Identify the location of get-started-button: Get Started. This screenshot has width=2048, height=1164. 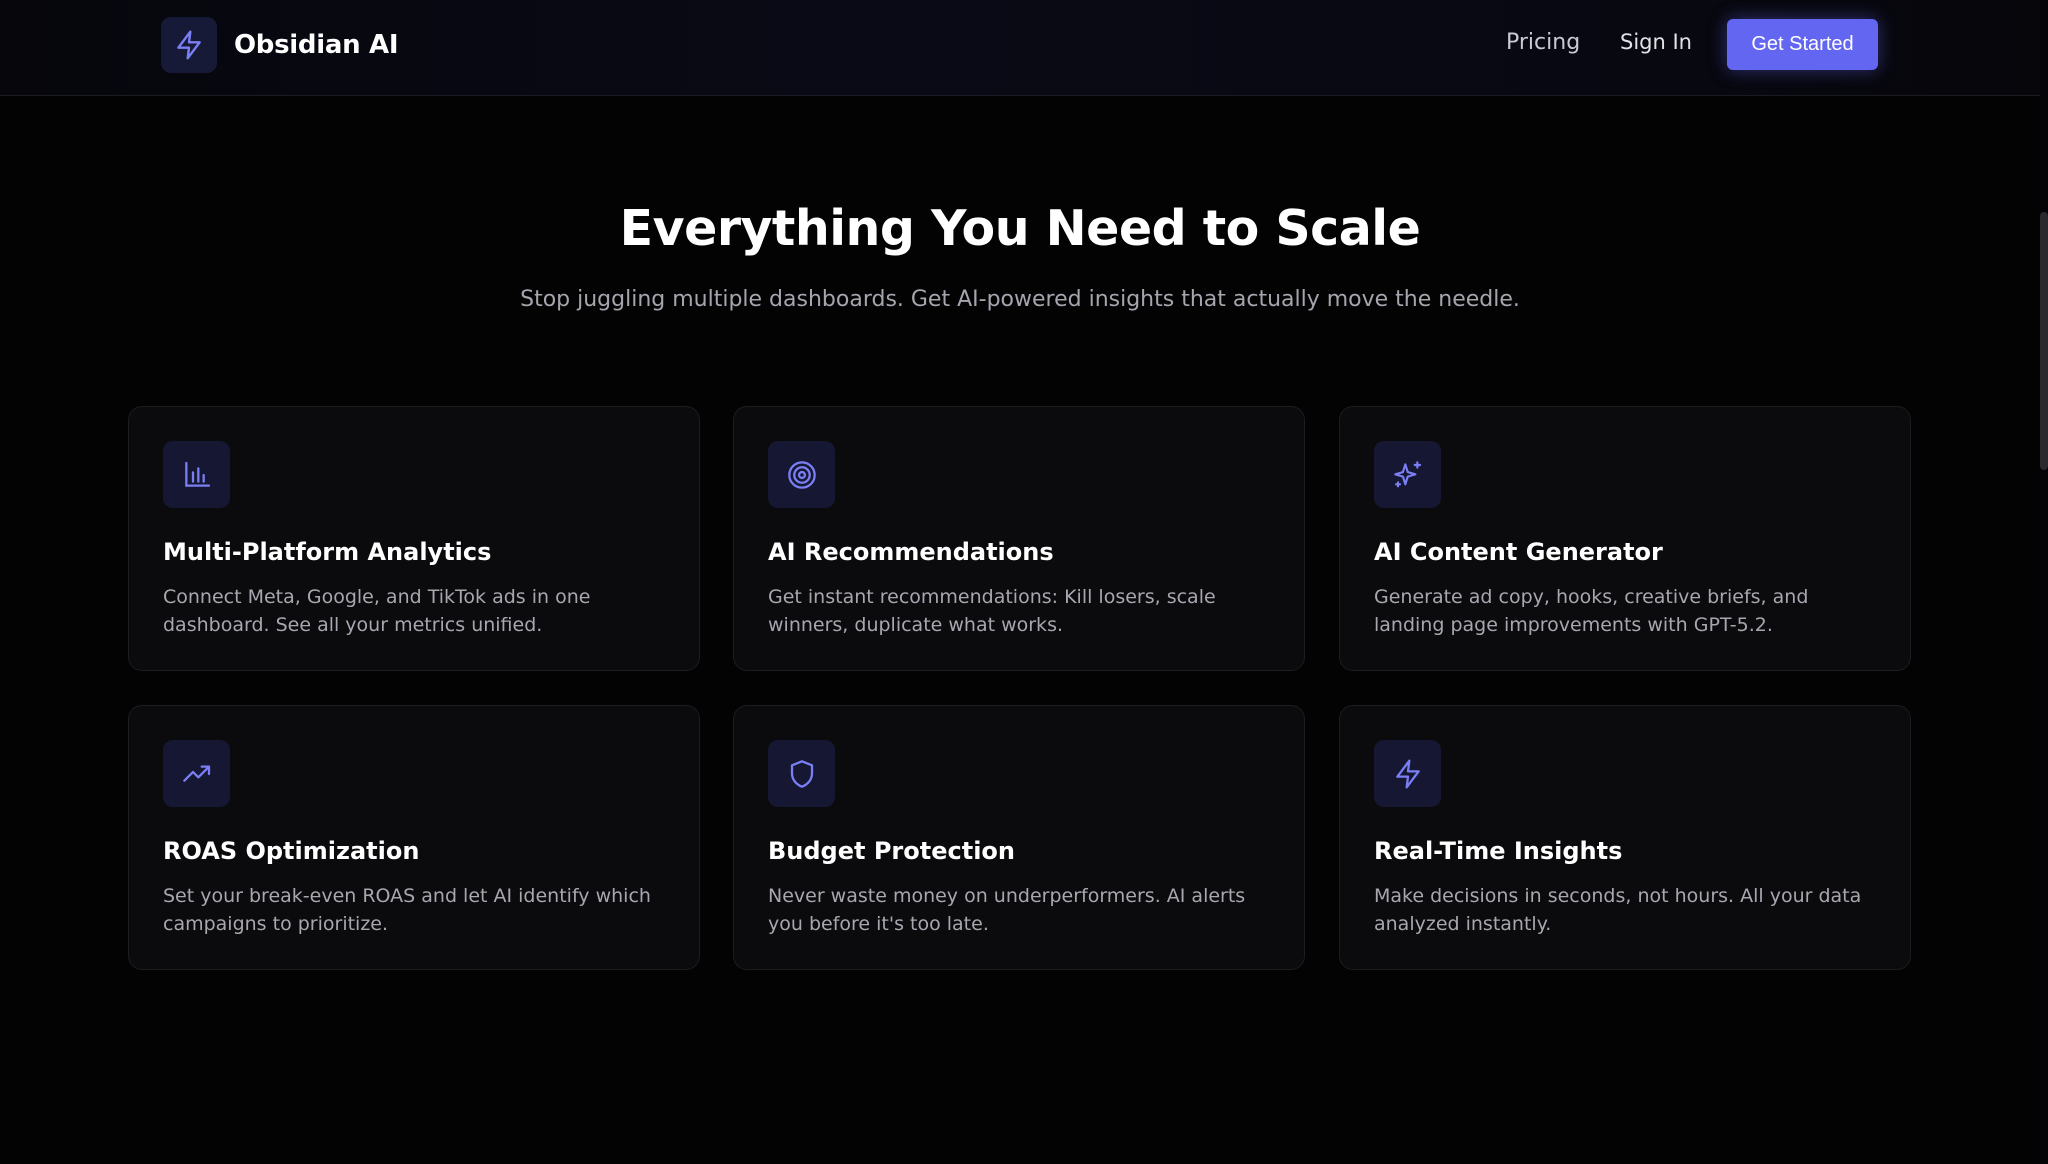
(1802, 44).